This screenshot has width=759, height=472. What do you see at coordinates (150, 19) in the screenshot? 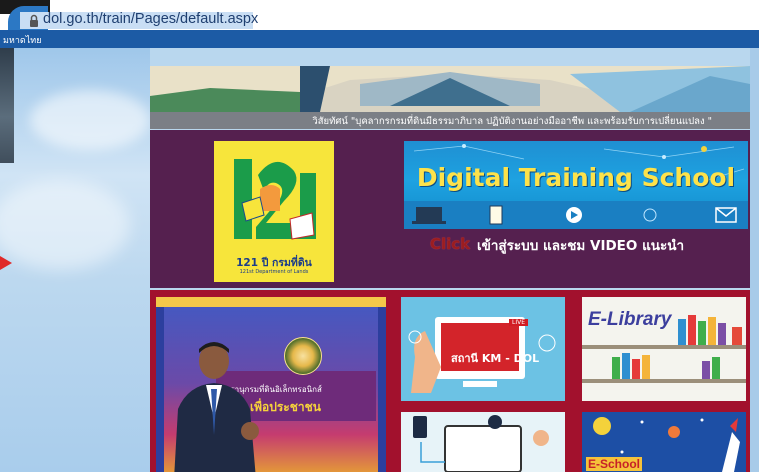
I see `url-field: dol.go.th/train/Pages/default.aspx` at bounding box center [150, 19].